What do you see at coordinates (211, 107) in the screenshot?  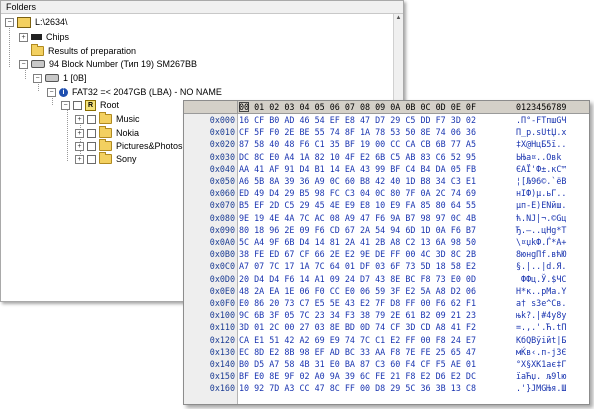 I see `hex-header-corner` at bounding box center [211, 107].